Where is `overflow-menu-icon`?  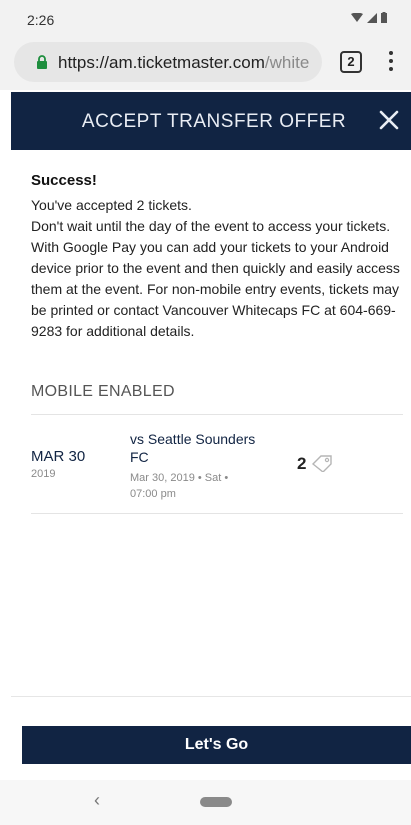 overflow-menu-icon is located at coordinates (391, 62).